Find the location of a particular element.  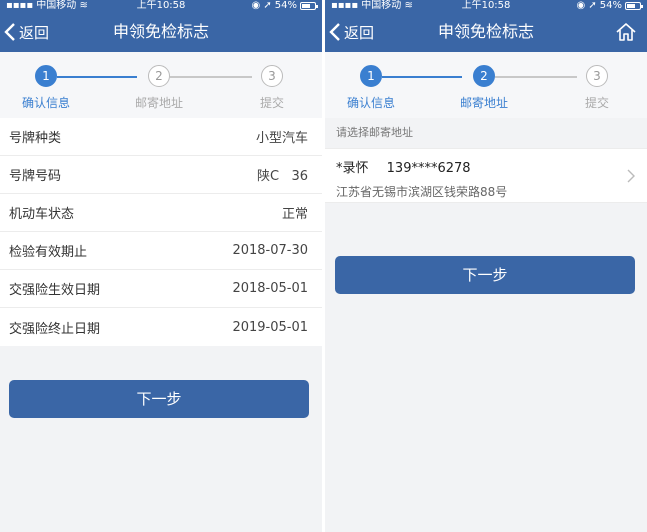

address-card: *录怀 139****6278 江苏省无锡市滨湖区钱荣路88号 is located at coordinates (486, 175).